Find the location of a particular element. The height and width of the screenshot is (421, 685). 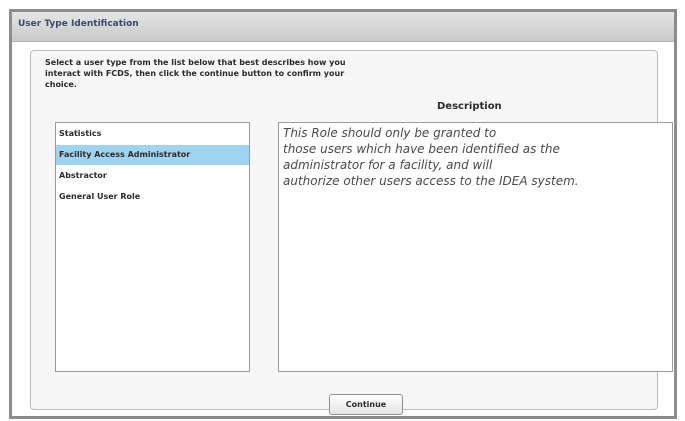

instructions-line: choice. is located at coordinates (61, 84).